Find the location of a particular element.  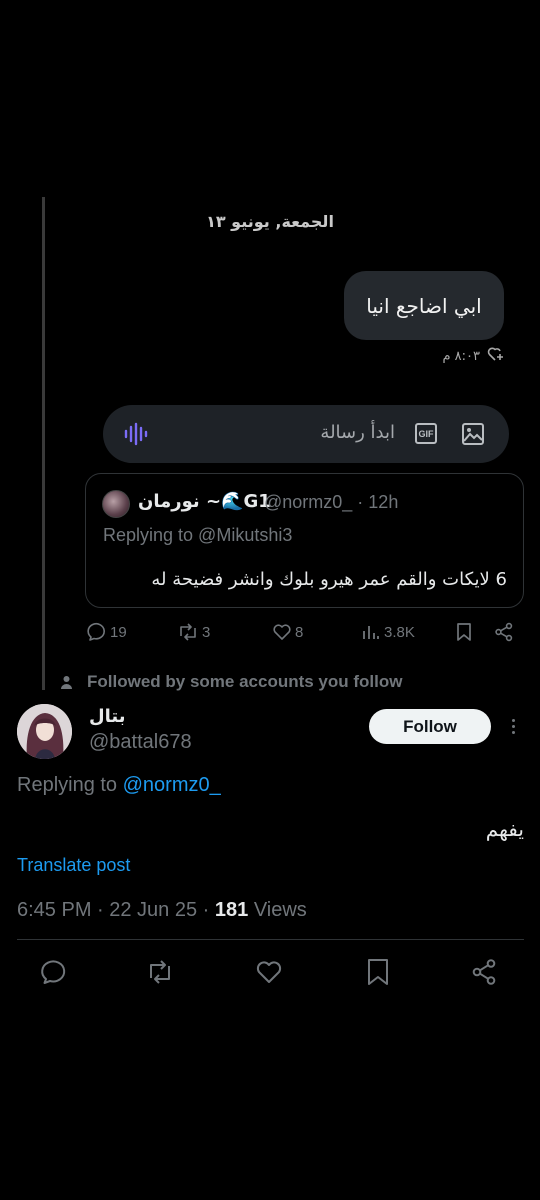

author-handle: @battal678 is located at coordinates (140, 742).